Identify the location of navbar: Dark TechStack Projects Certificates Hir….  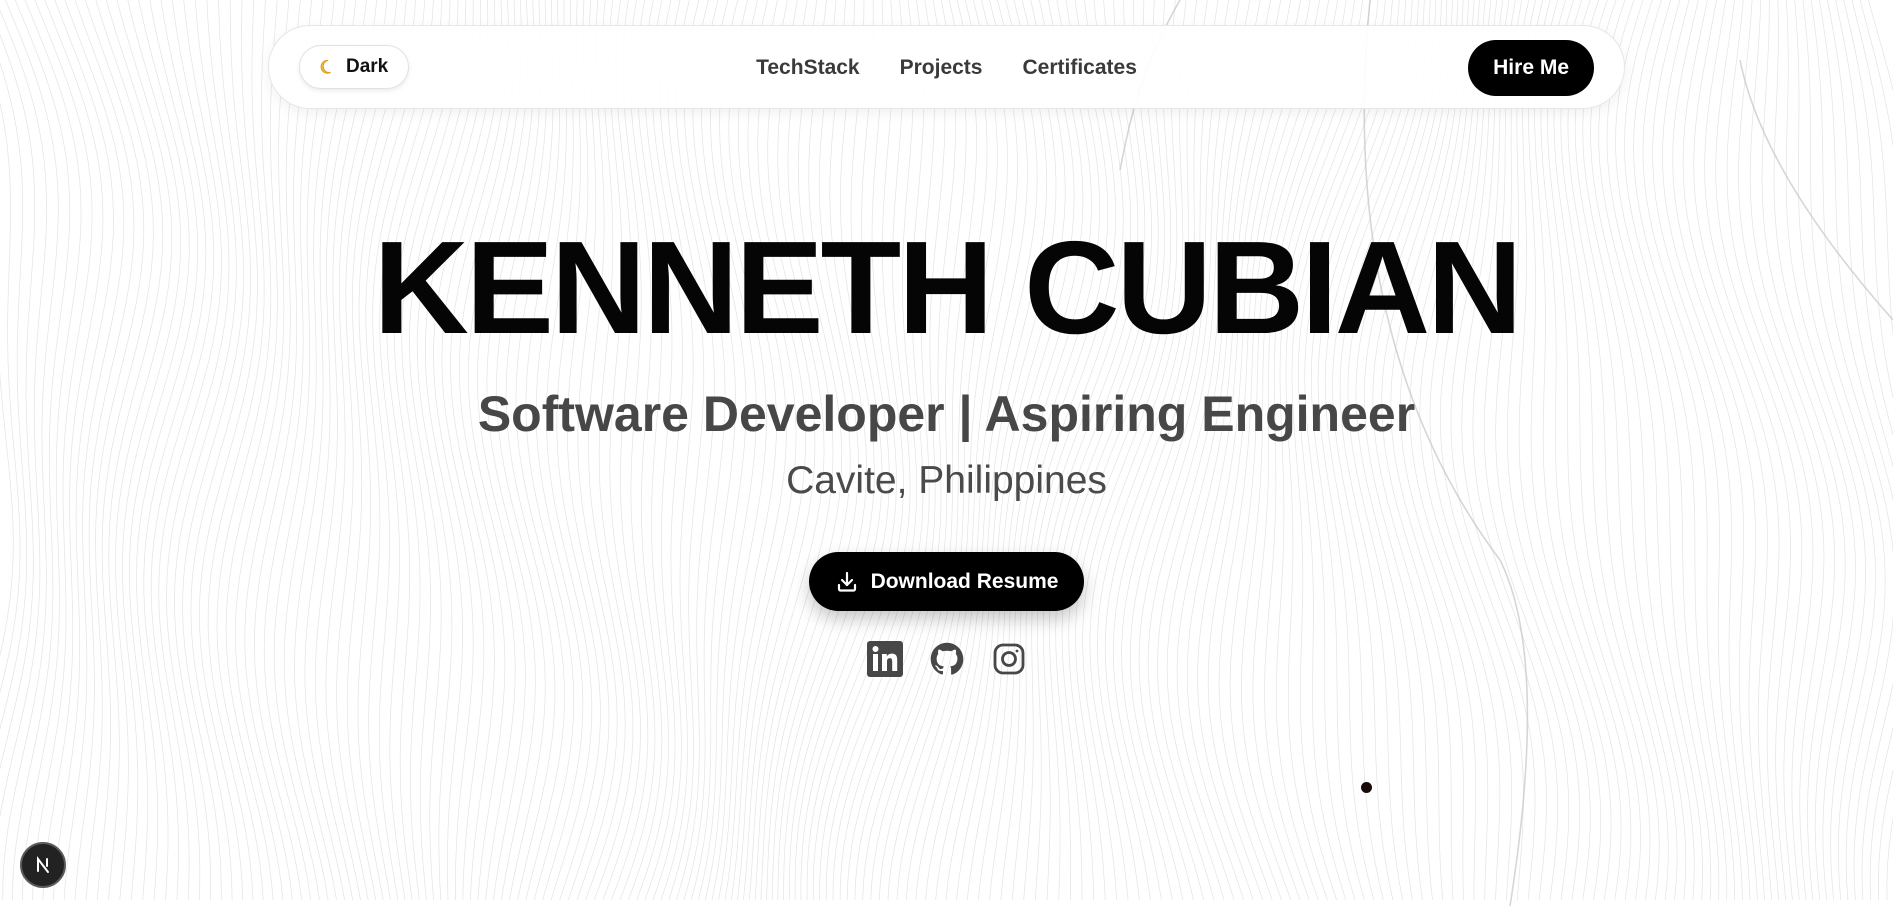
(946, 67).